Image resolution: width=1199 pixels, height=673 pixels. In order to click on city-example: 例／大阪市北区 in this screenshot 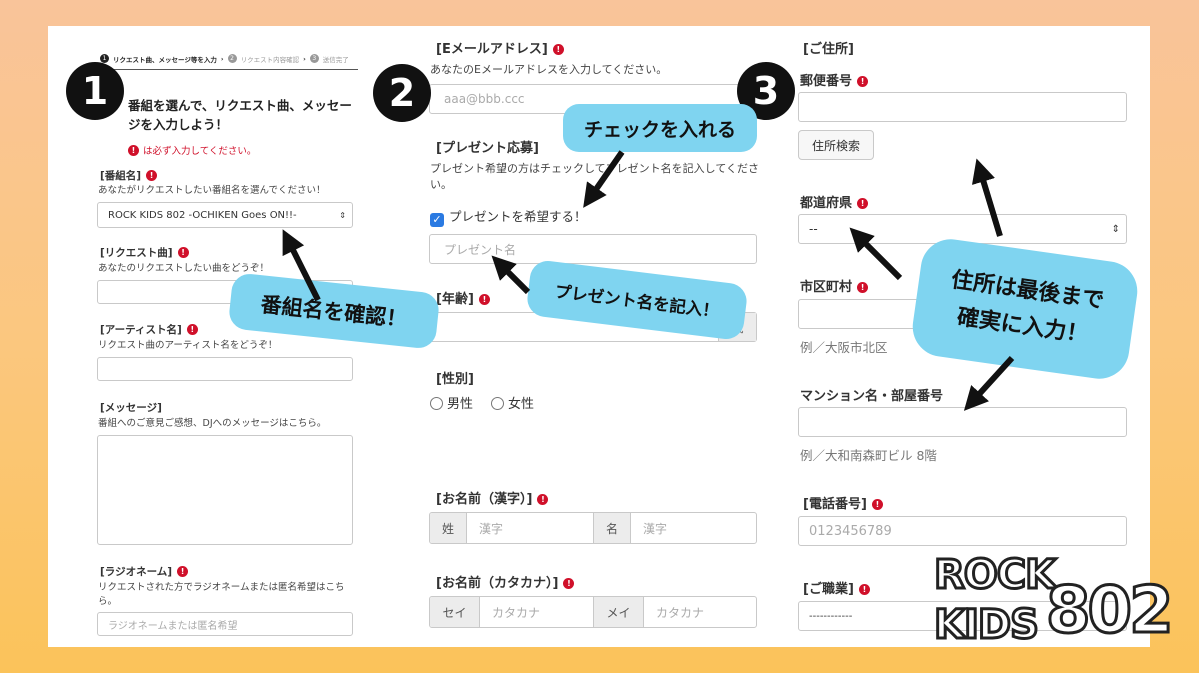, I will do `click(844, 347)`.